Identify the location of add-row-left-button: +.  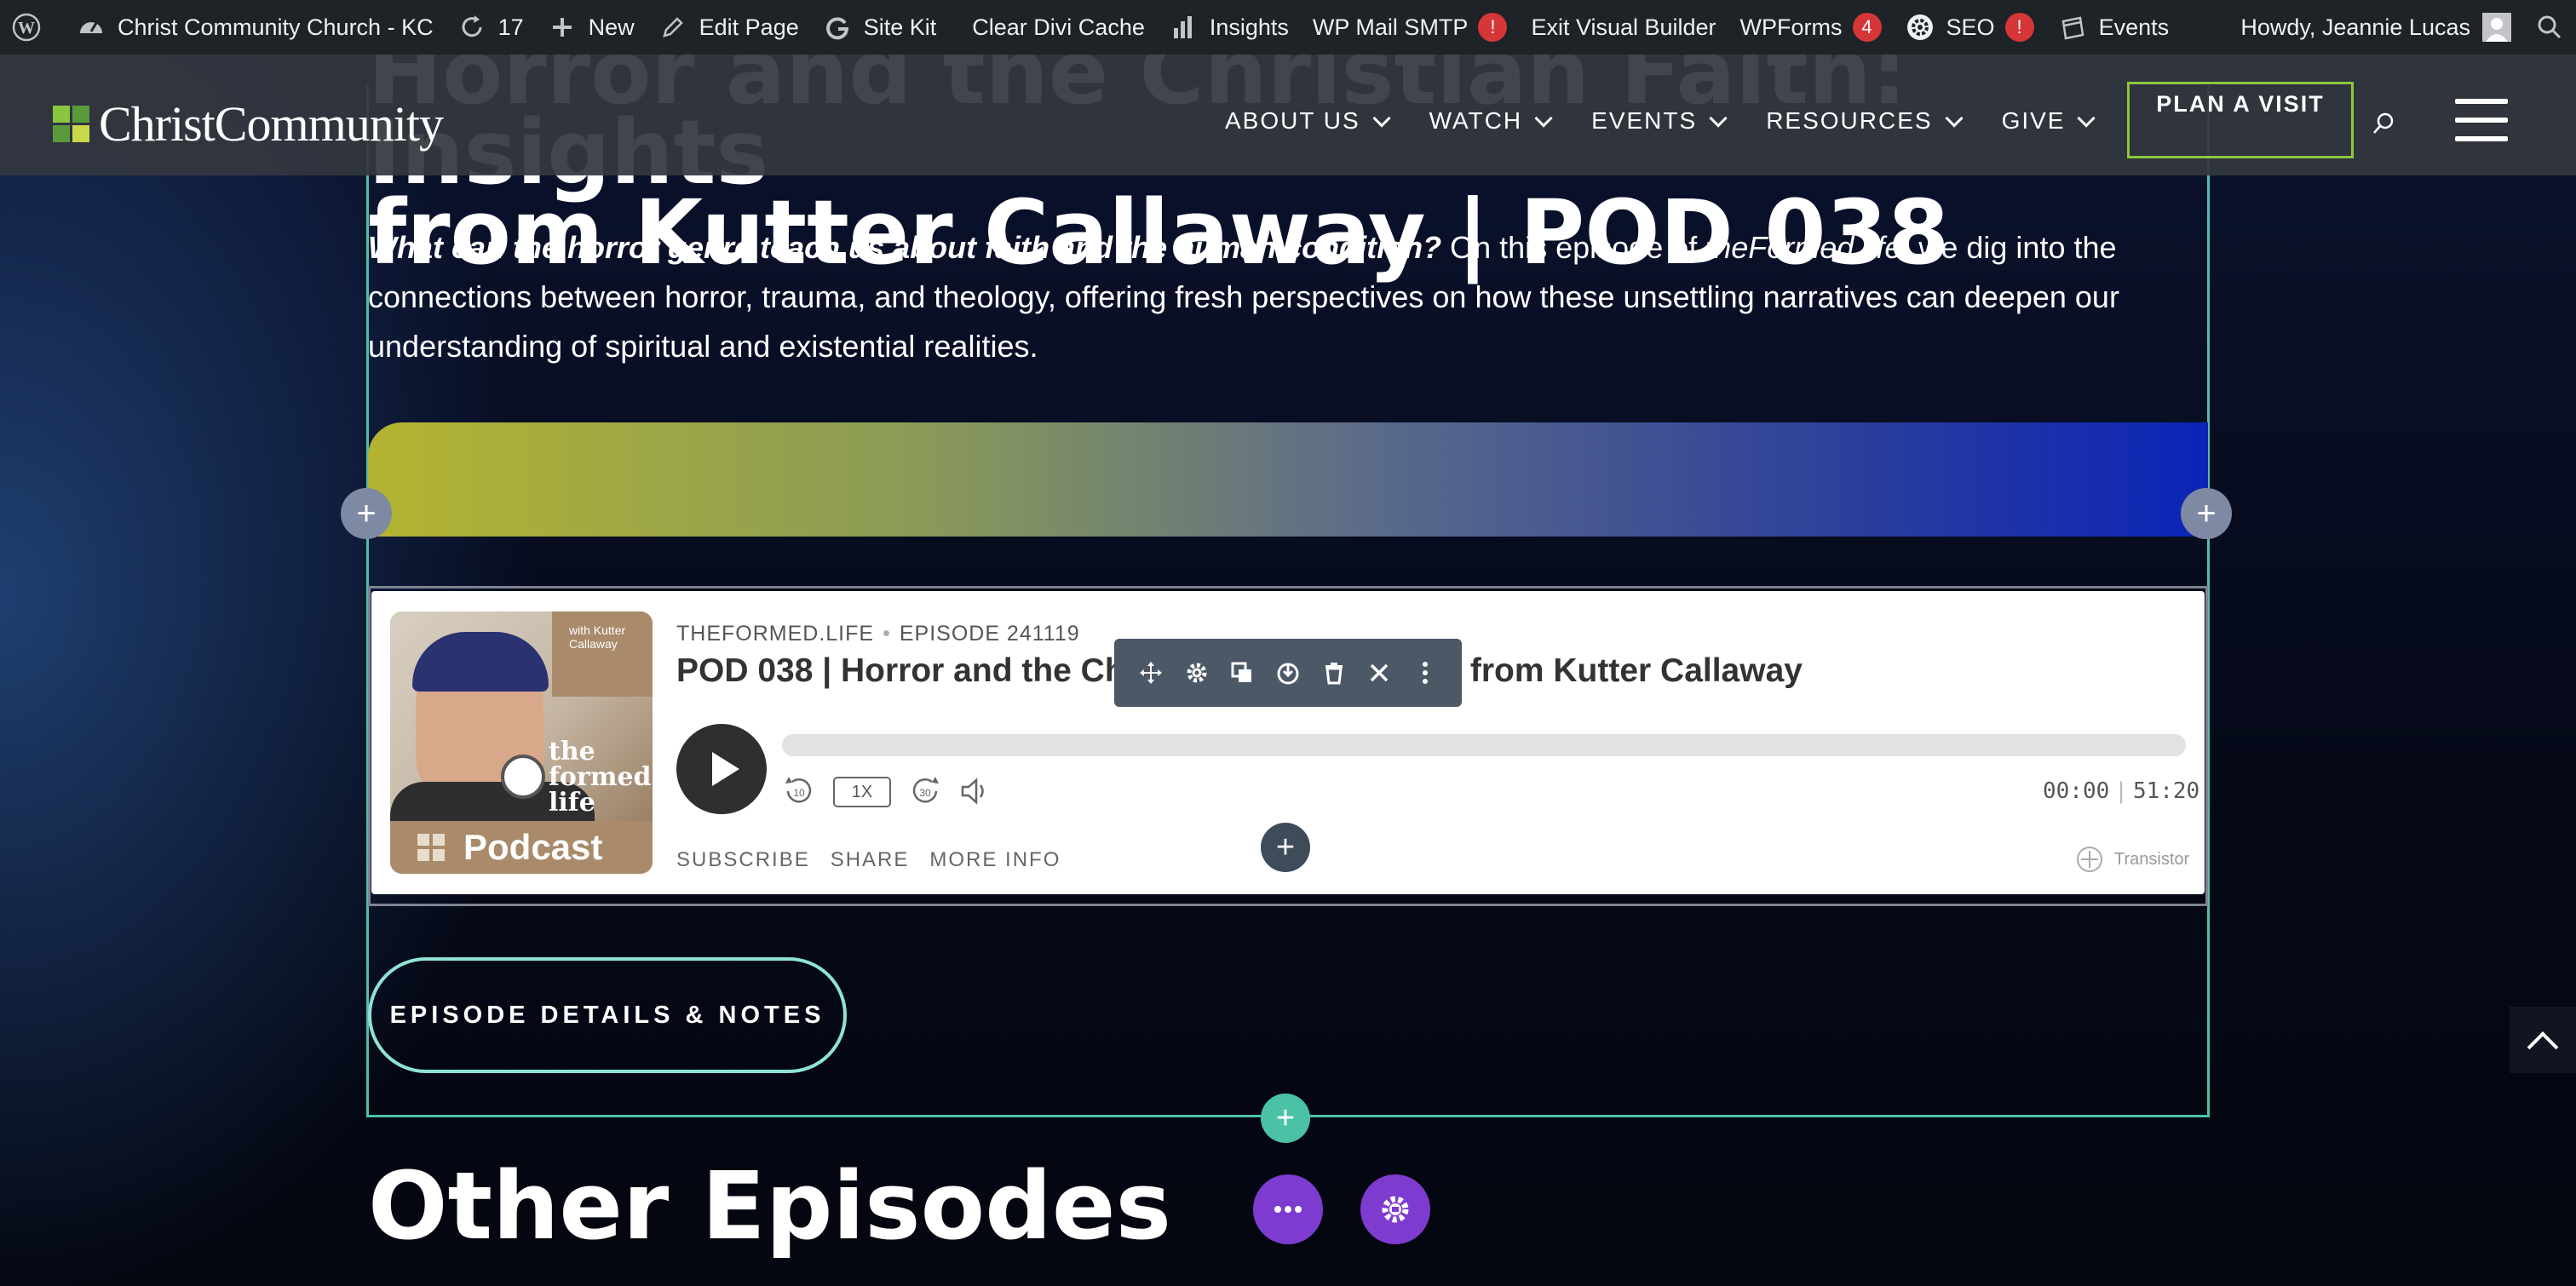
(366, 513).